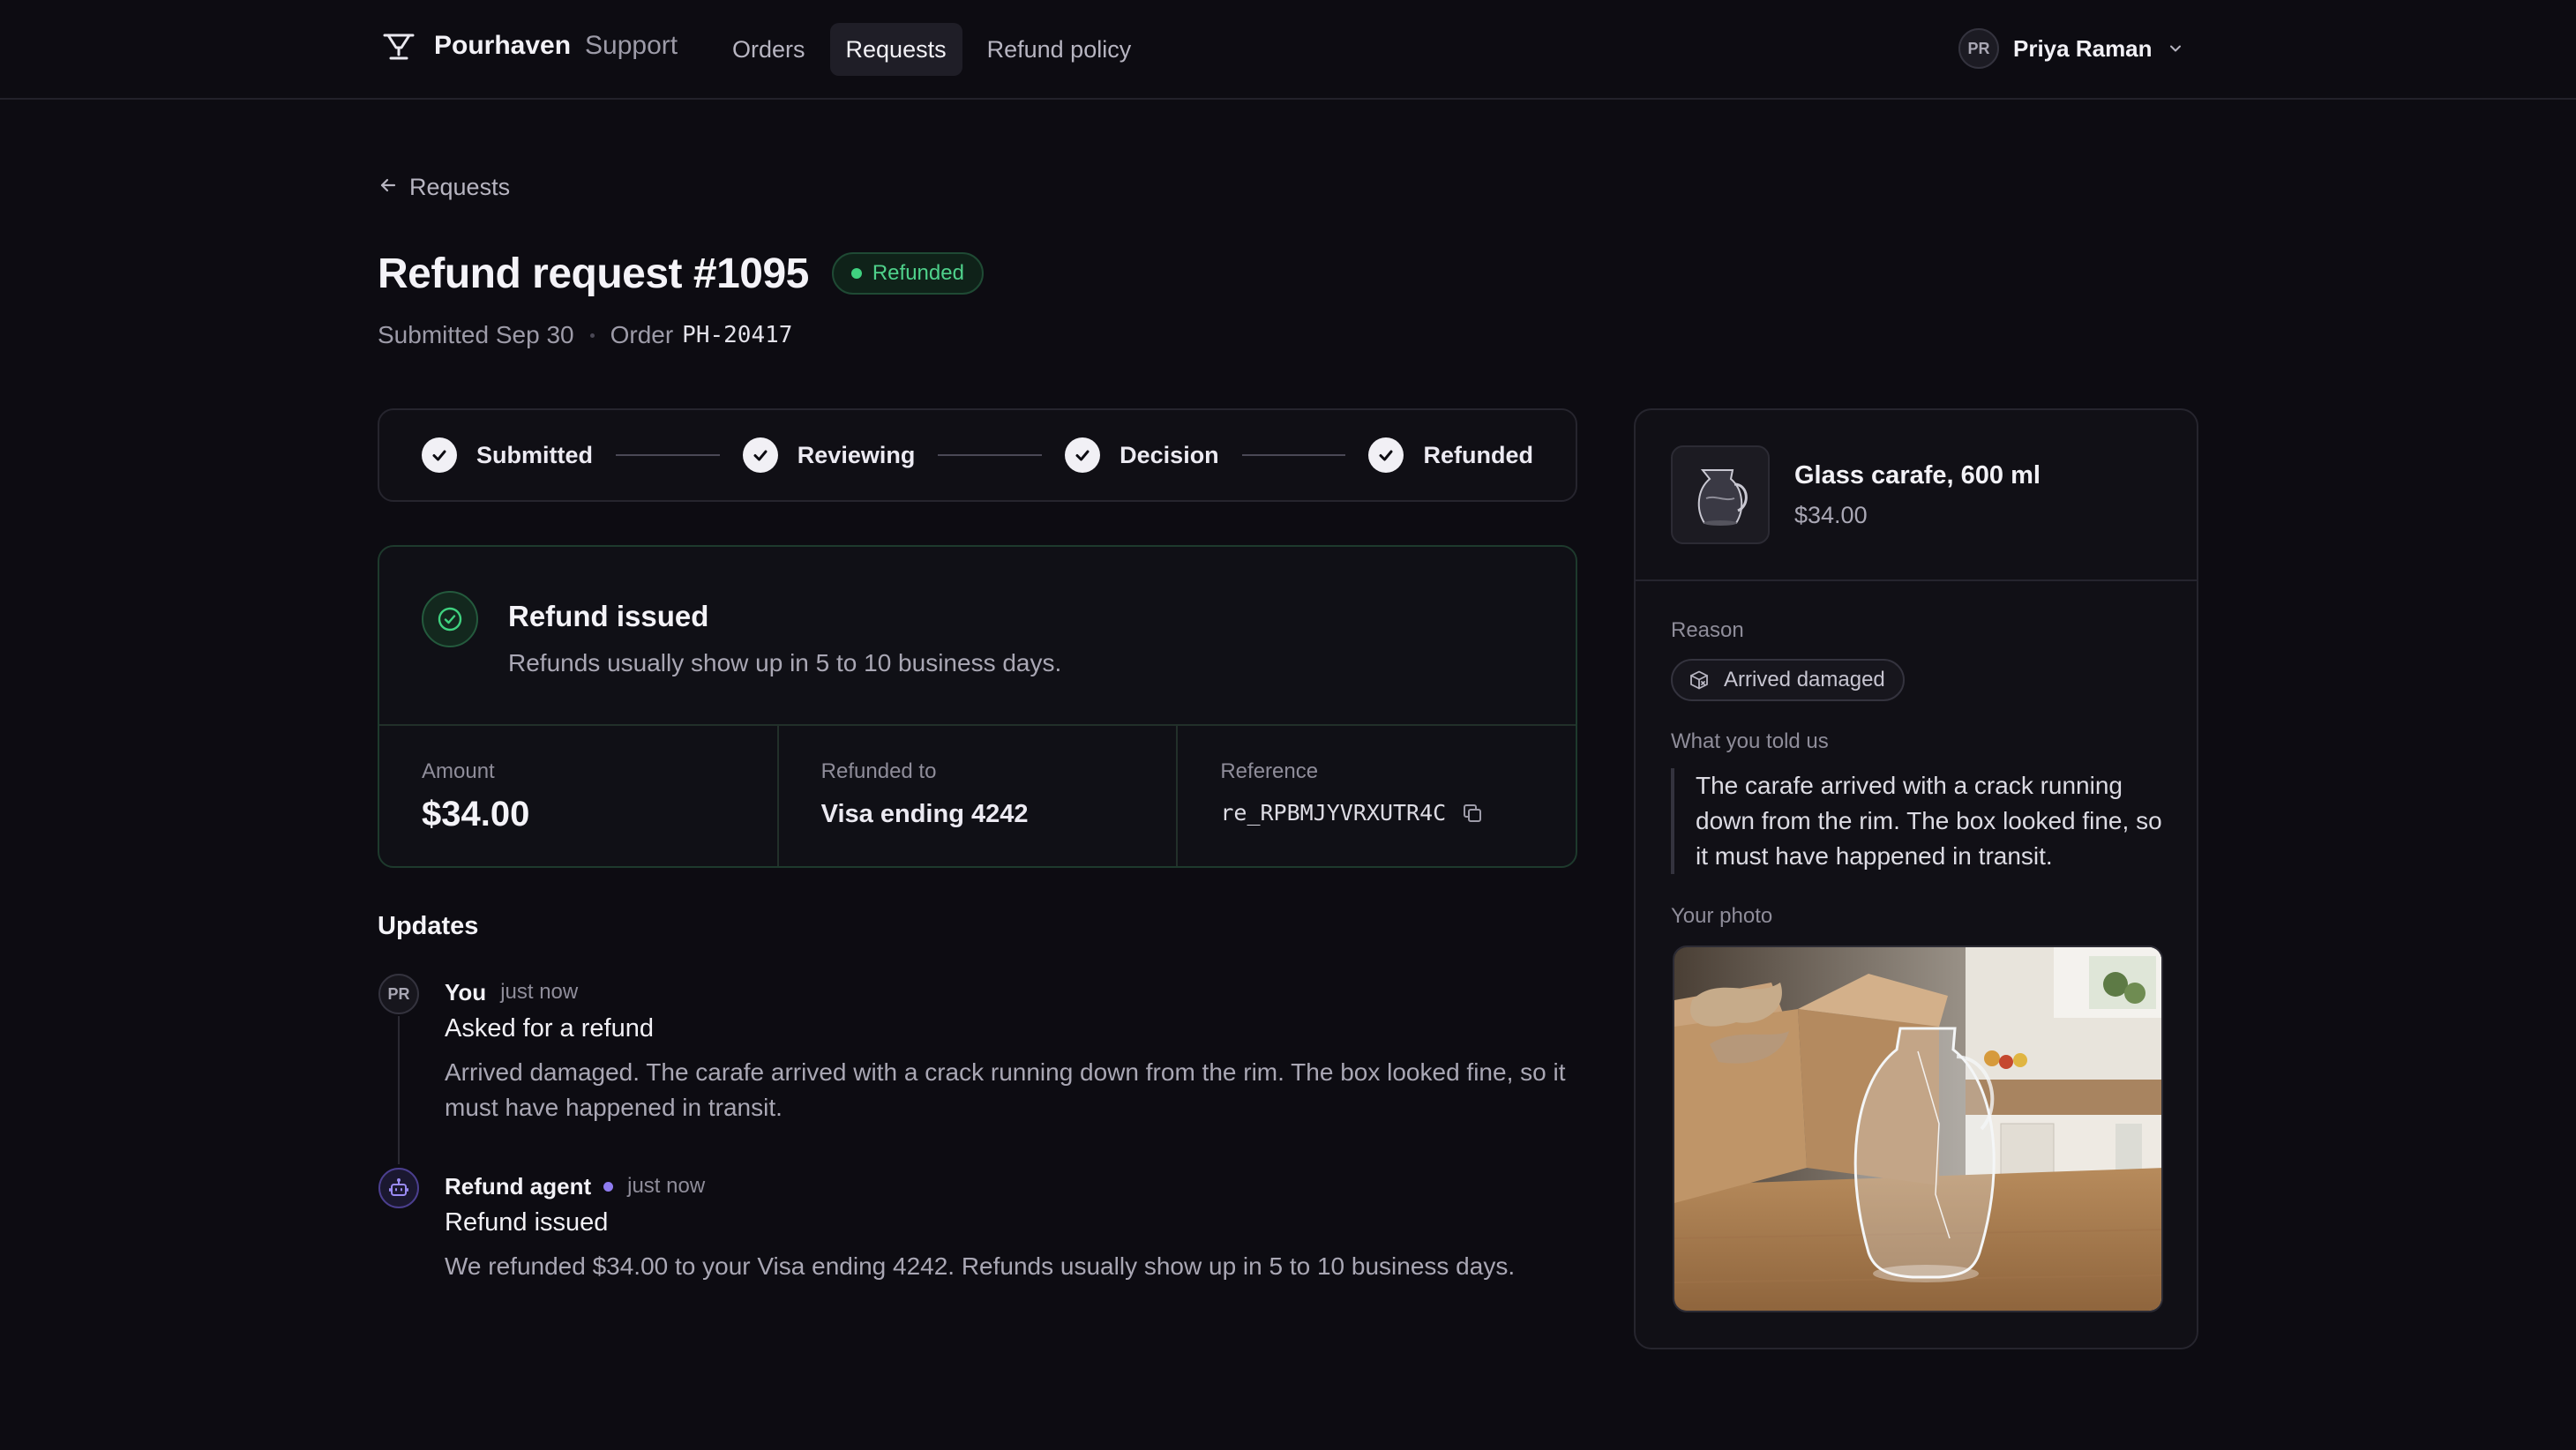 This screenshot has height=1450, width=2576. I want to click on updates-heading: Updates, so click(429, 926).